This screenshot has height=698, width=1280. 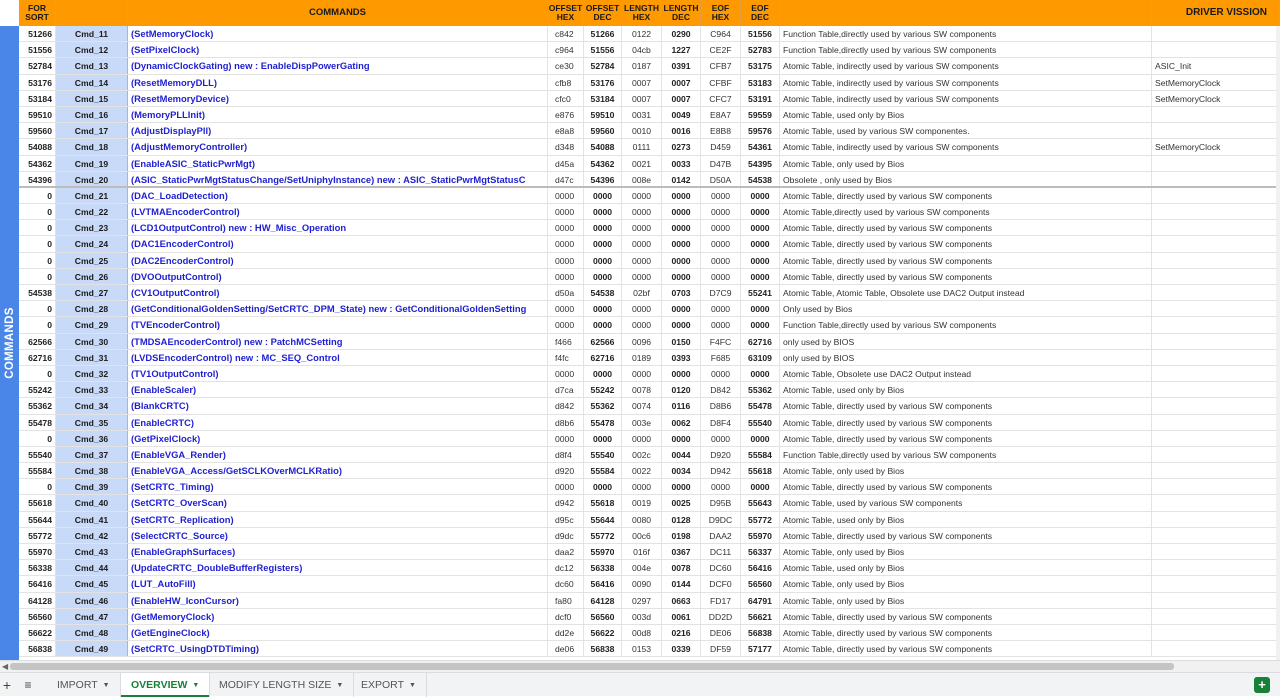 I want to click on cmd-id-cell: Cmd_37, so click(x=92, y=454).